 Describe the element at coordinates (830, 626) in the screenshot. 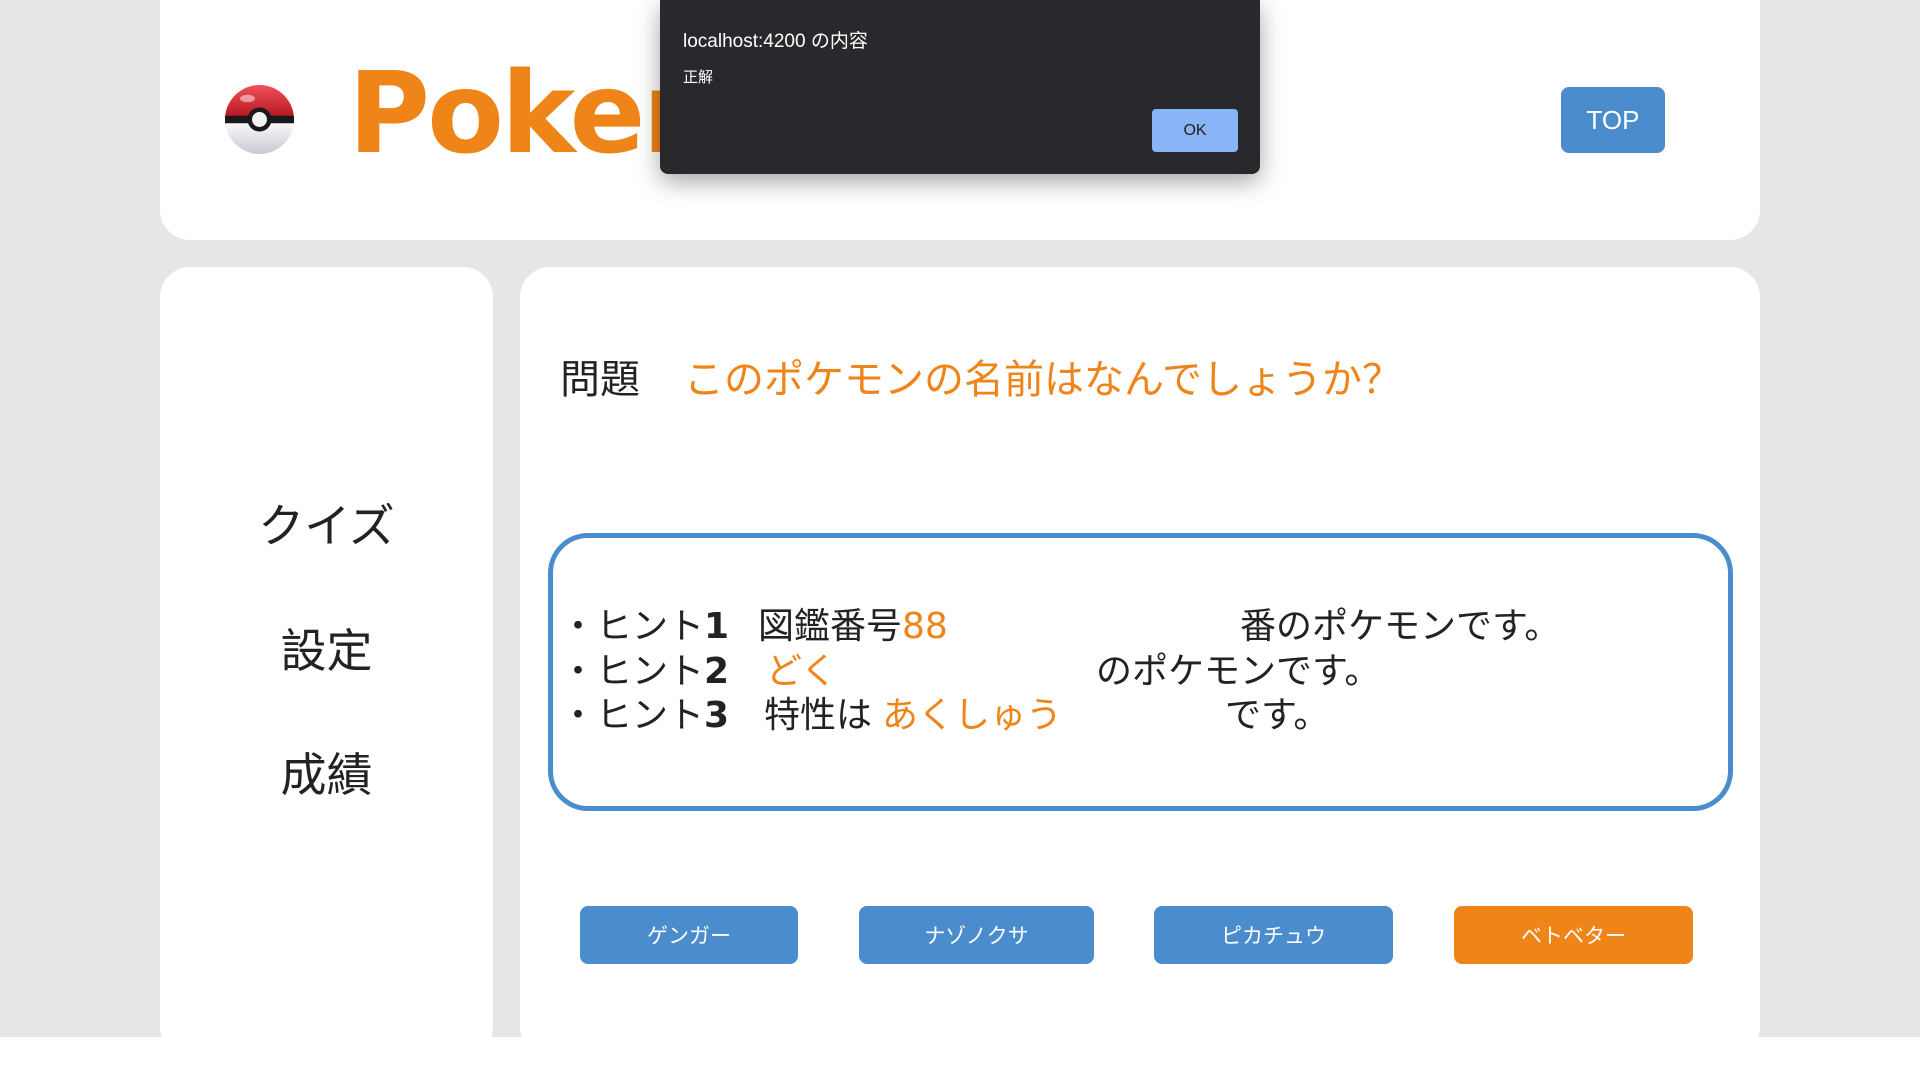

I see `hint-1-lead: 図鑑番号` at that location.